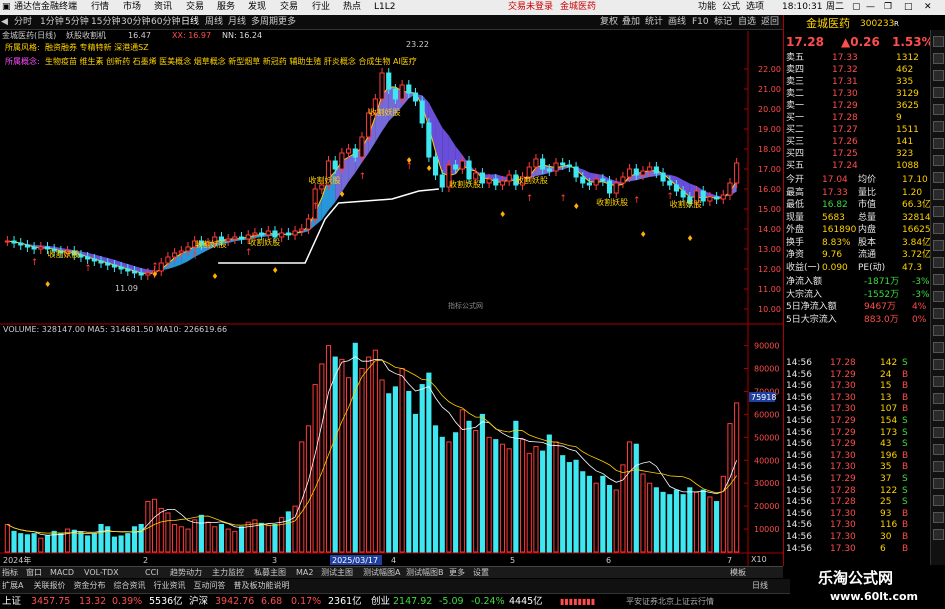 The width and height of the screenshot is (945, 609). What do you see at coordinates (857, 82) in the screenshot?
I see `order-book-row: 卖三 17.31 335` at bounding box center [857, 82].